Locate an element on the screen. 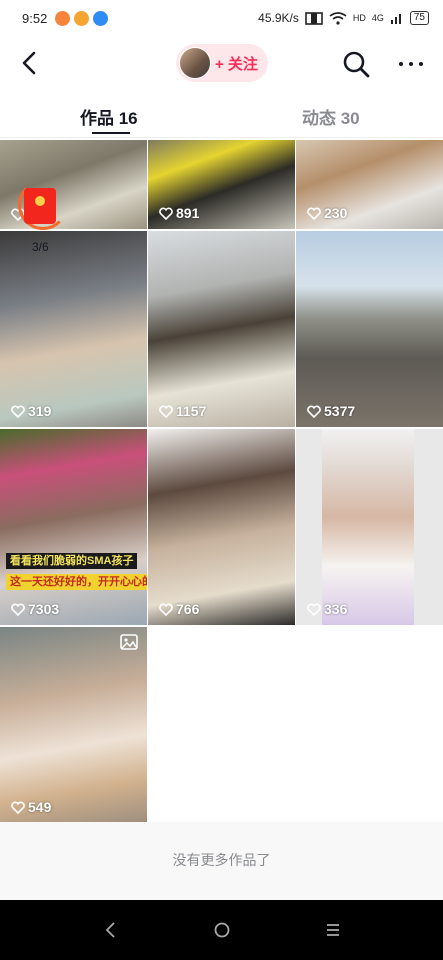  like-count-value: 319 is located at coordinates (40, 411).